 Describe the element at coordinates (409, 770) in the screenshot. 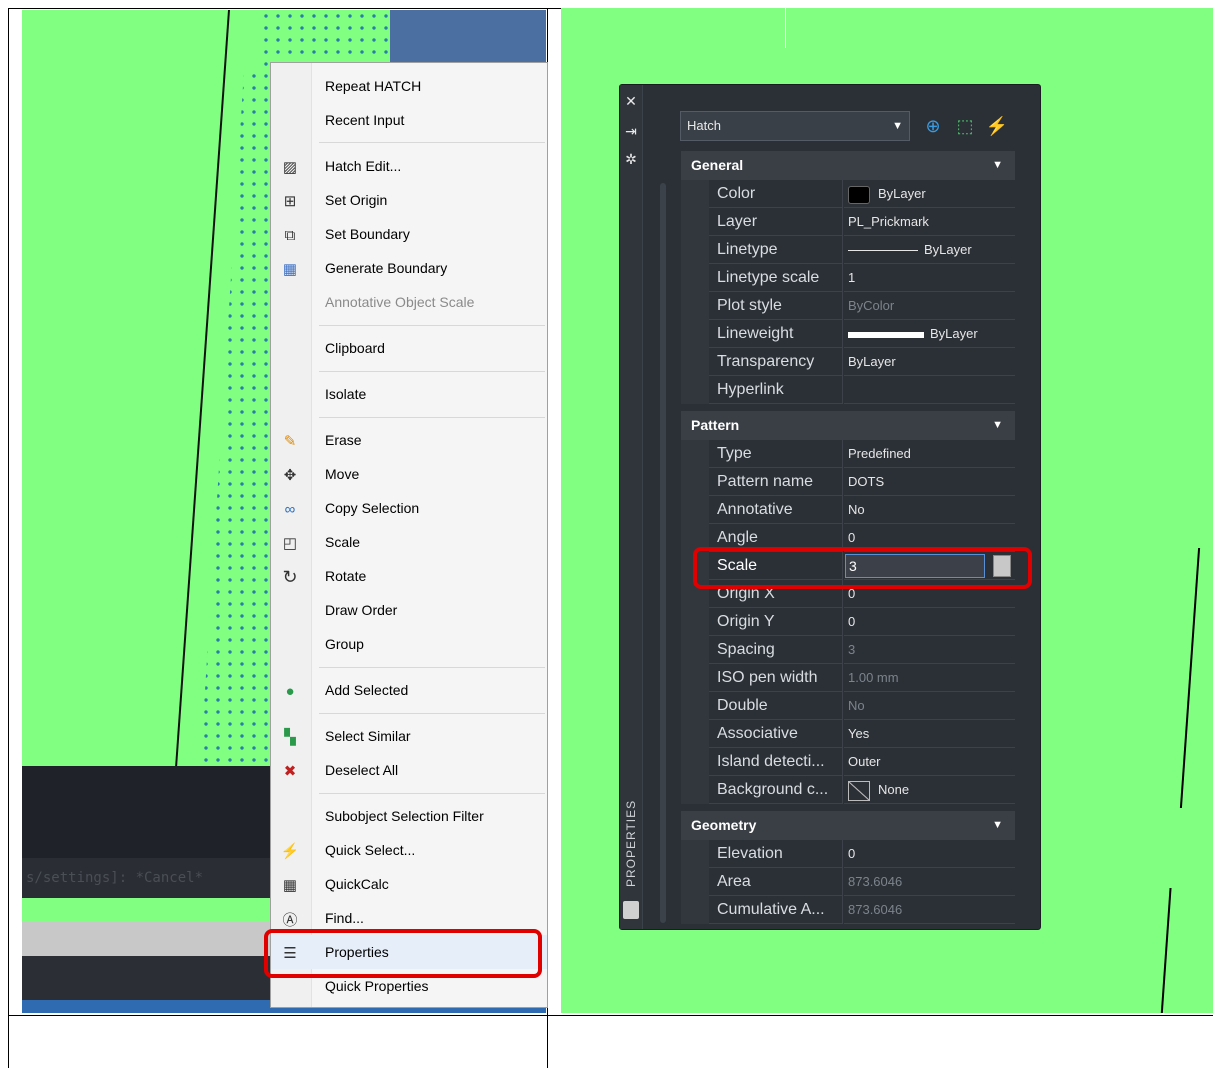

I see `menu-item-deselect-all: ✖ Deselect All` at that location.